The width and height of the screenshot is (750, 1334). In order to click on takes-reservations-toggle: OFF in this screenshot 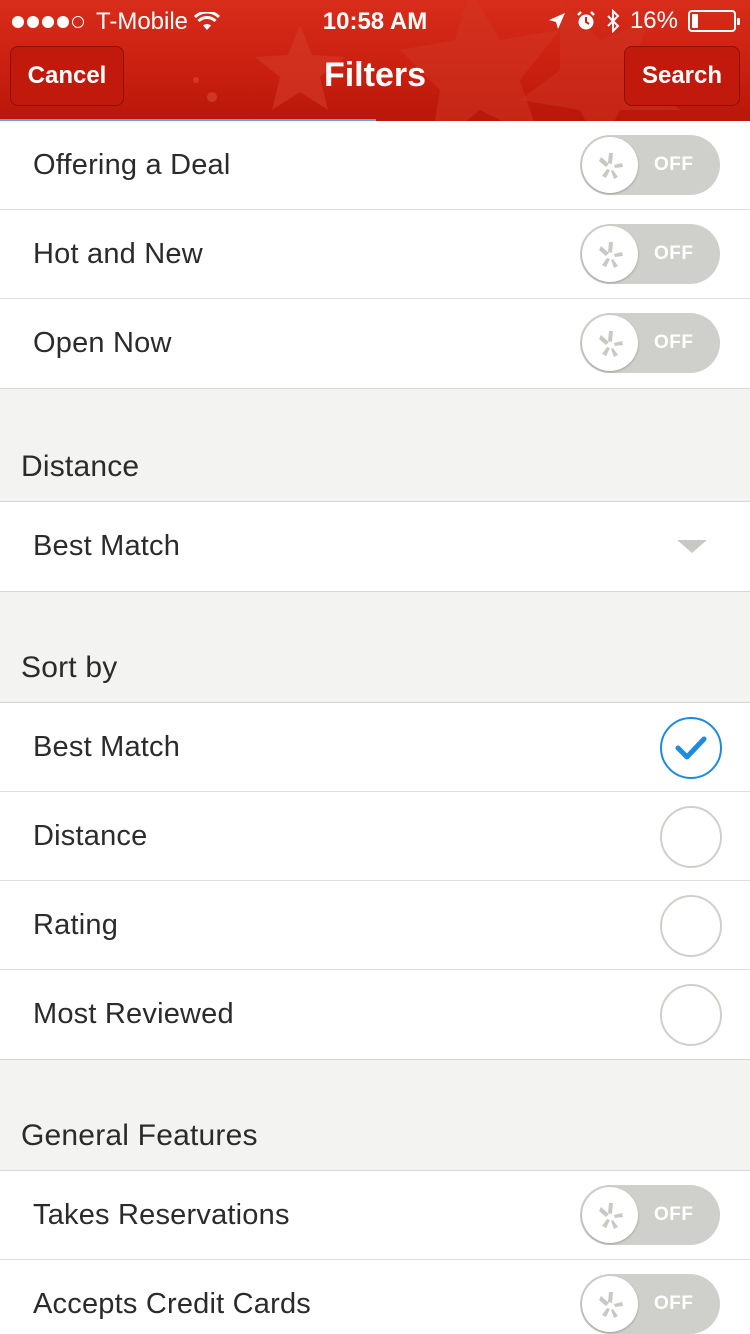, I will do `click(650, 1215)`.